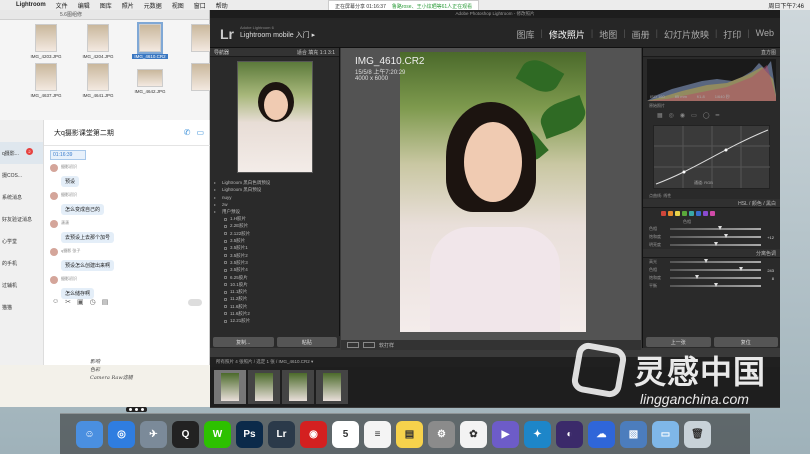 The width and height of the screenshot is (810, 454). Describe the element at coordinates (686, 34) in the screenshot. I see `module-4: 幻灯片放映` at that location.